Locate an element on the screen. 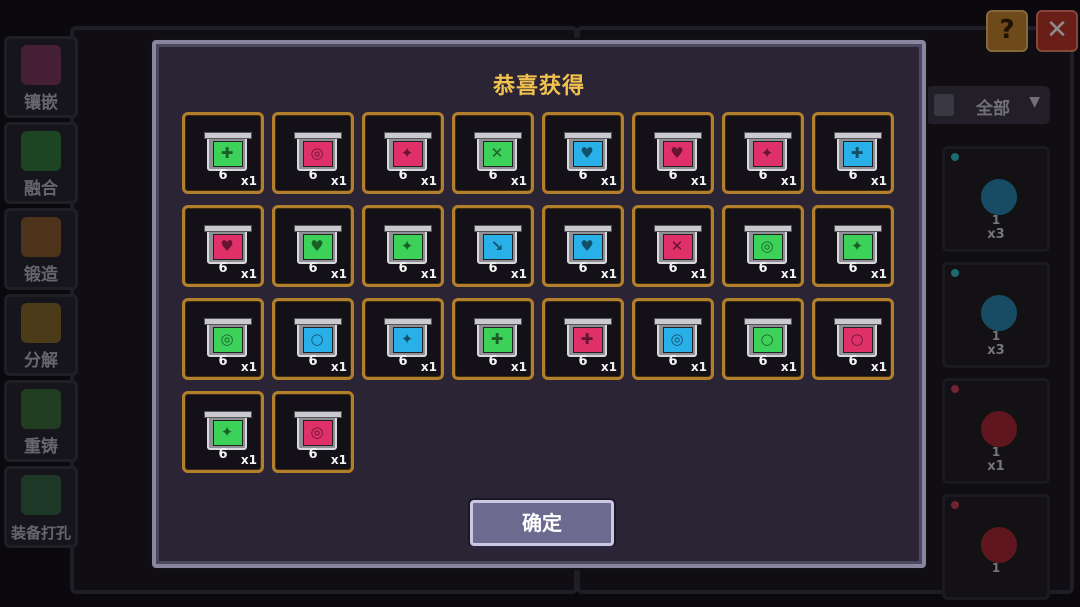  confirm-button: 确定 is located at coordinates (542, 523).